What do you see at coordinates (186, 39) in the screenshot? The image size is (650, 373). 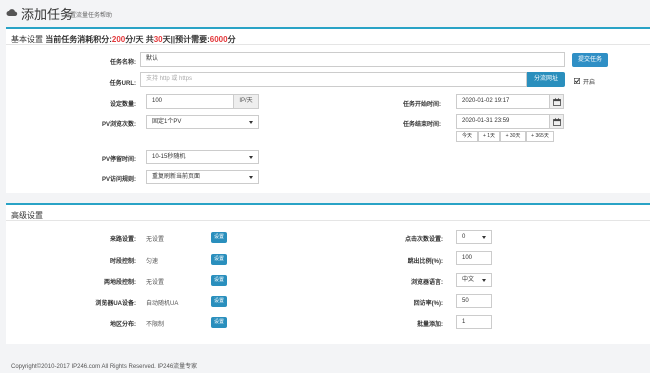 I see `days-suffix: 天||预计需要:` at bounding box center [186, 39].